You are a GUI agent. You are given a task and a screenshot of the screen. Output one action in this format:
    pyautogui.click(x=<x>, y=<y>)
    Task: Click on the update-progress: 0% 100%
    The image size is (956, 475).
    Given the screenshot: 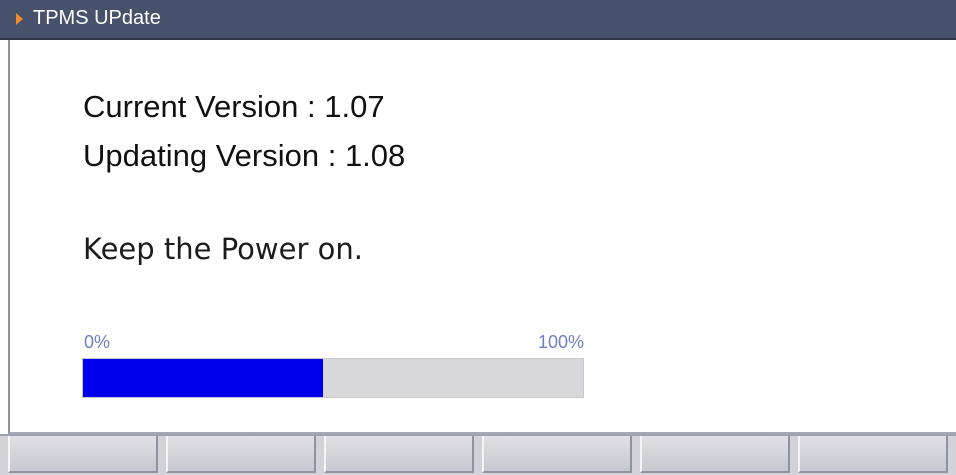 What is the action you would take?
    pyautogui.click(x=333, y=367)
    